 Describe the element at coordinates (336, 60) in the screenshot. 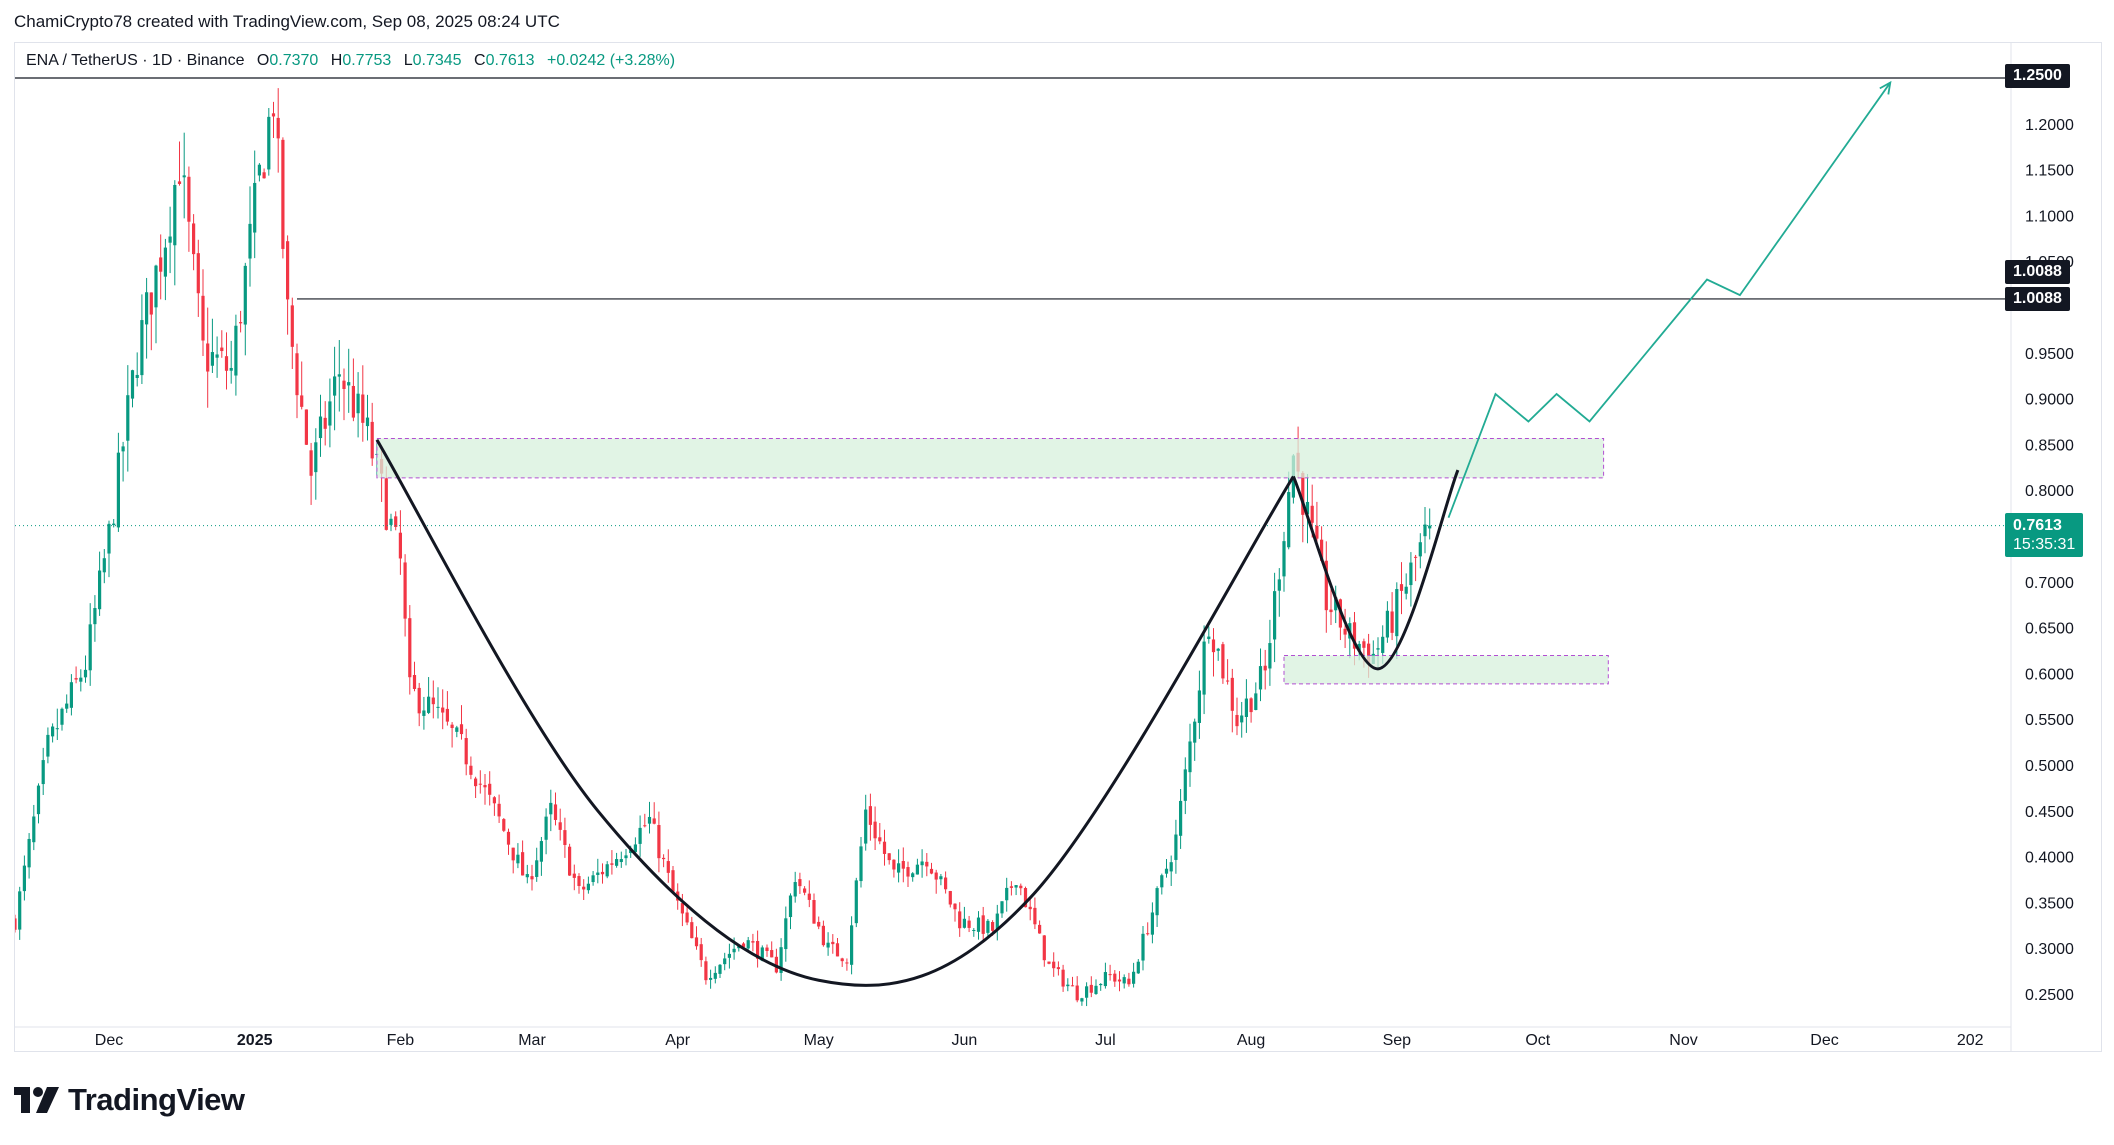

I see `high-label: H` at that location.